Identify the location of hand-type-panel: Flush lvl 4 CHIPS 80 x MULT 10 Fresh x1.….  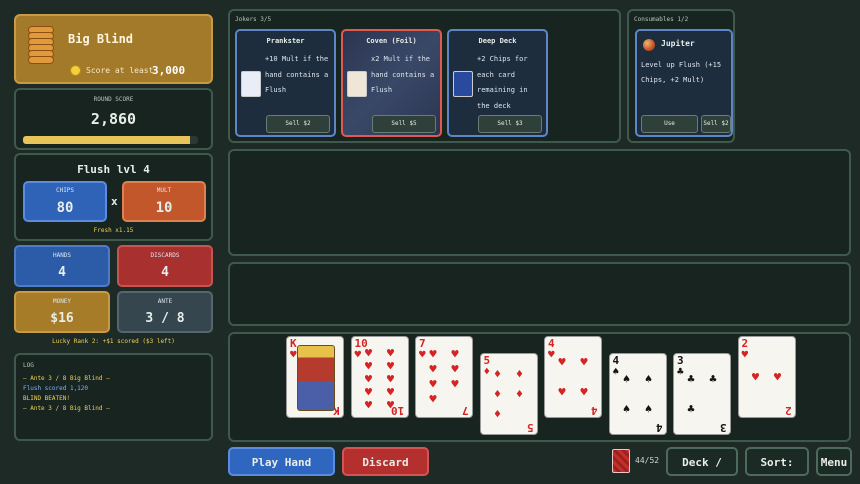
(113, 197).